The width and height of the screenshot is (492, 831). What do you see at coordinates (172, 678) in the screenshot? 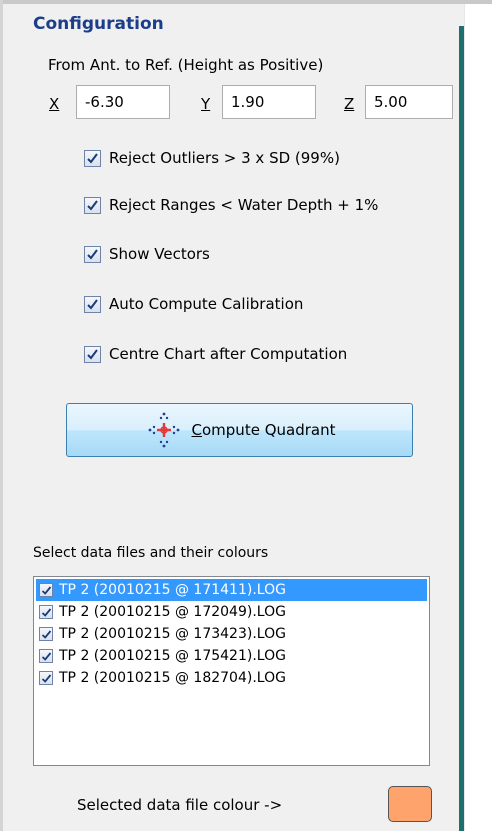
I see `file-name: TP 2 (20010215 @ 182704).LOG` at bounding box center [172, 678].